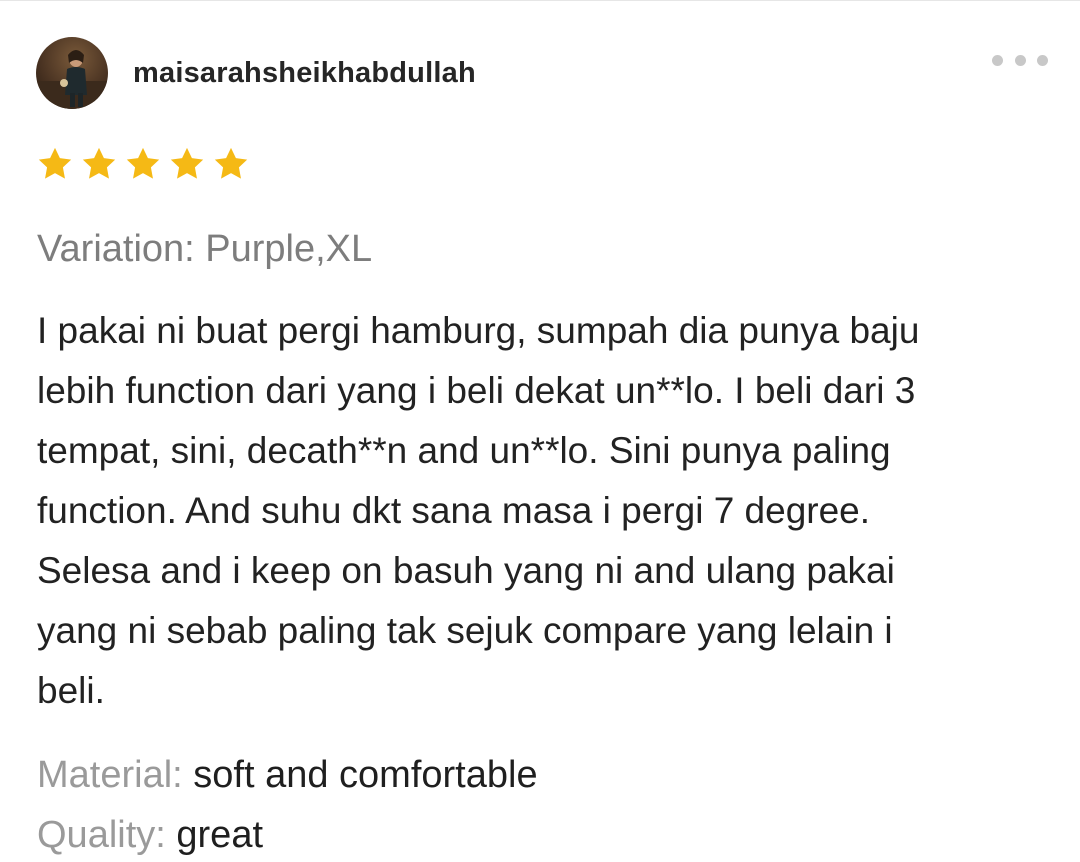  Describe the element at coordinates (205, 249) in the screenshot. I see `product-variation: Variation: Purple,XL` at that location.